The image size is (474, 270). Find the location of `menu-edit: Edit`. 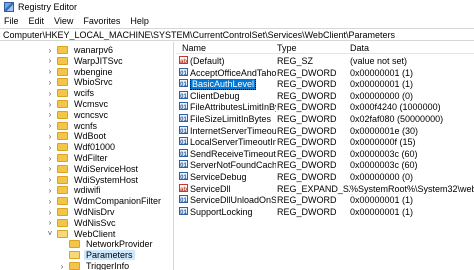

menu-edit: Edit is located at coordinates (37, 21).